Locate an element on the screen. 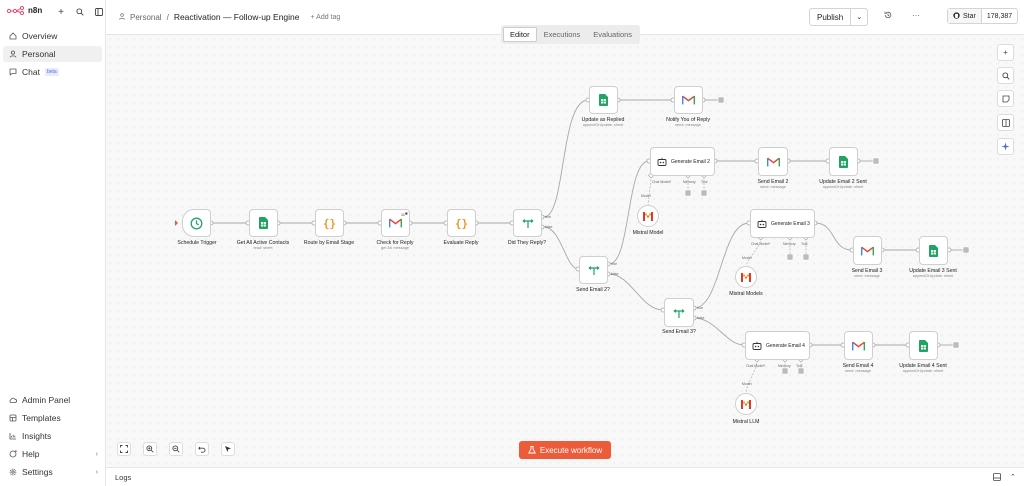 The image size is (1024, 486). node-did-they-reply is located at coordinates (527, 223).